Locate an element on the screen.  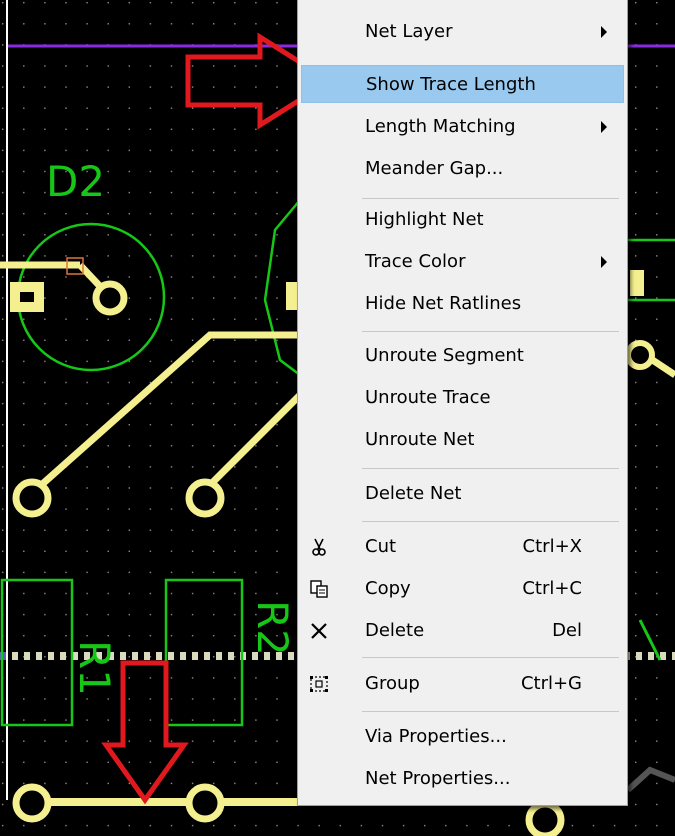
menu-item-trace-color: Trace Color is located at coordinates (462, 262).